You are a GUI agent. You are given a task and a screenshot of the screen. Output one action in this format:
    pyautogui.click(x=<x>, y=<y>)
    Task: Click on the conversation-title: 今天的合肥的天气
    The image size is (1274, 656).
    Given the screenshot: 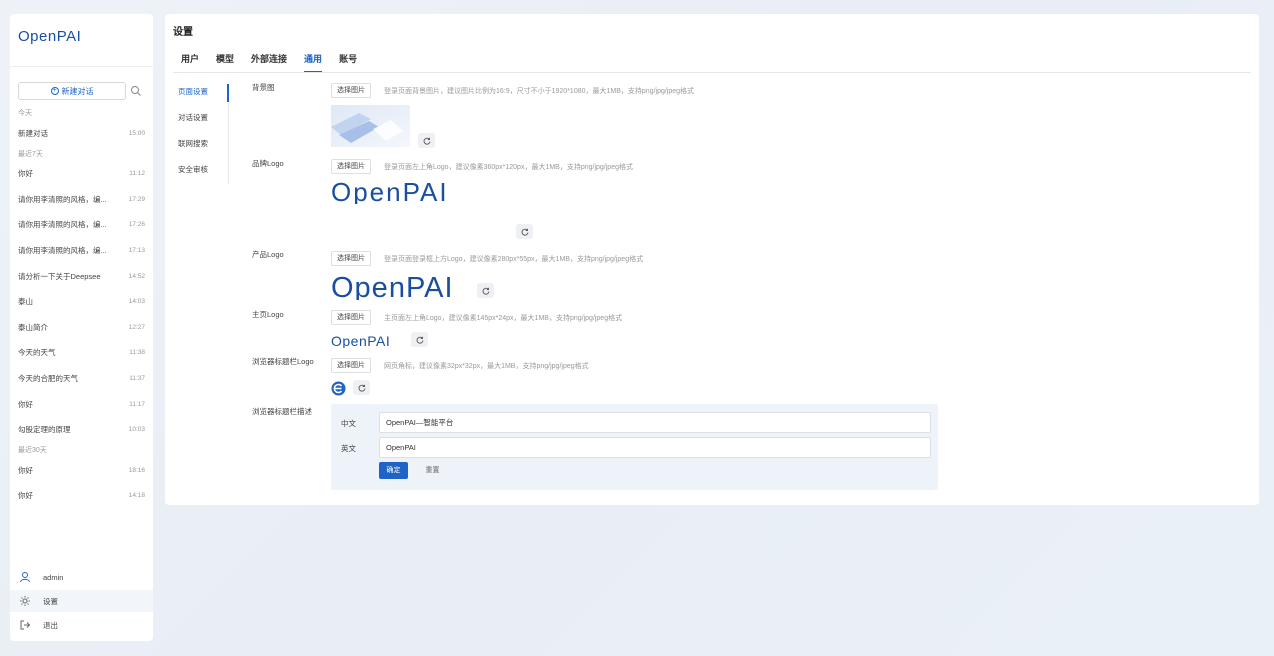 What is the action you would take?
    pyautogui.click(x=48, y=378)
    